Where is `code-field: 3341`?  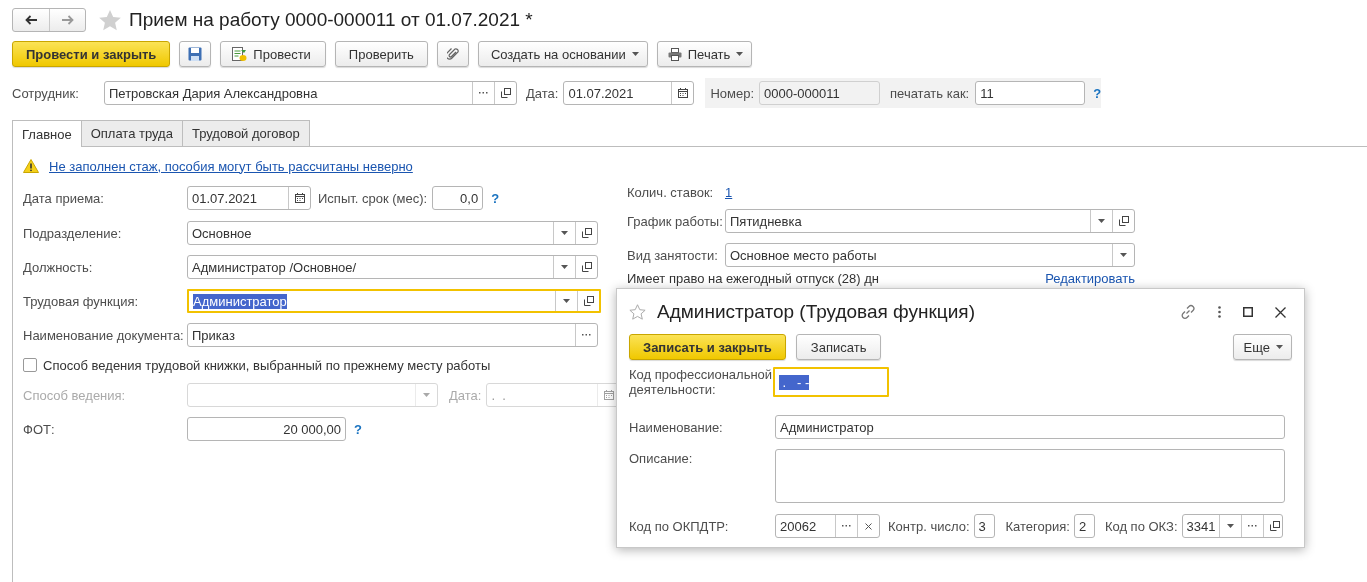 code-field: 3341 is located at coordinates (1232, 526).